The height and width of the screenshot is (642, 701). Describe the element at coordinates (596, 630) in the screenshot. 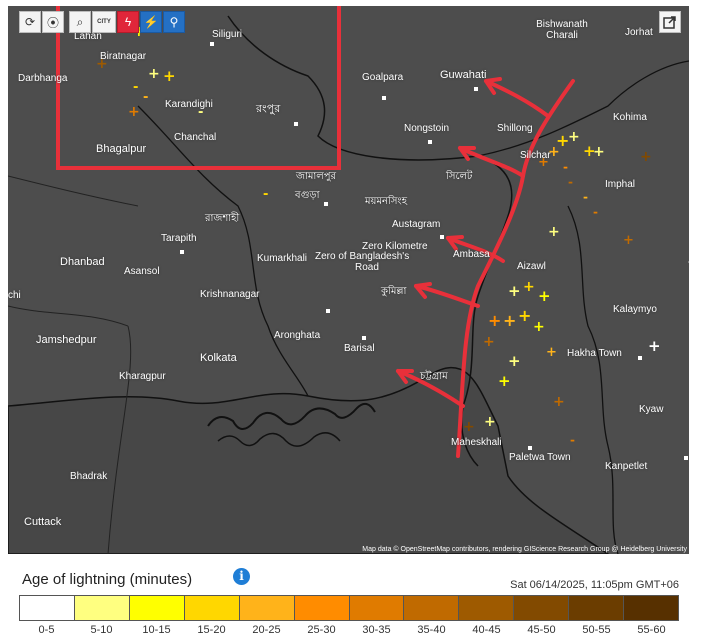

I see `legend-range-label: 50-55` at that location.